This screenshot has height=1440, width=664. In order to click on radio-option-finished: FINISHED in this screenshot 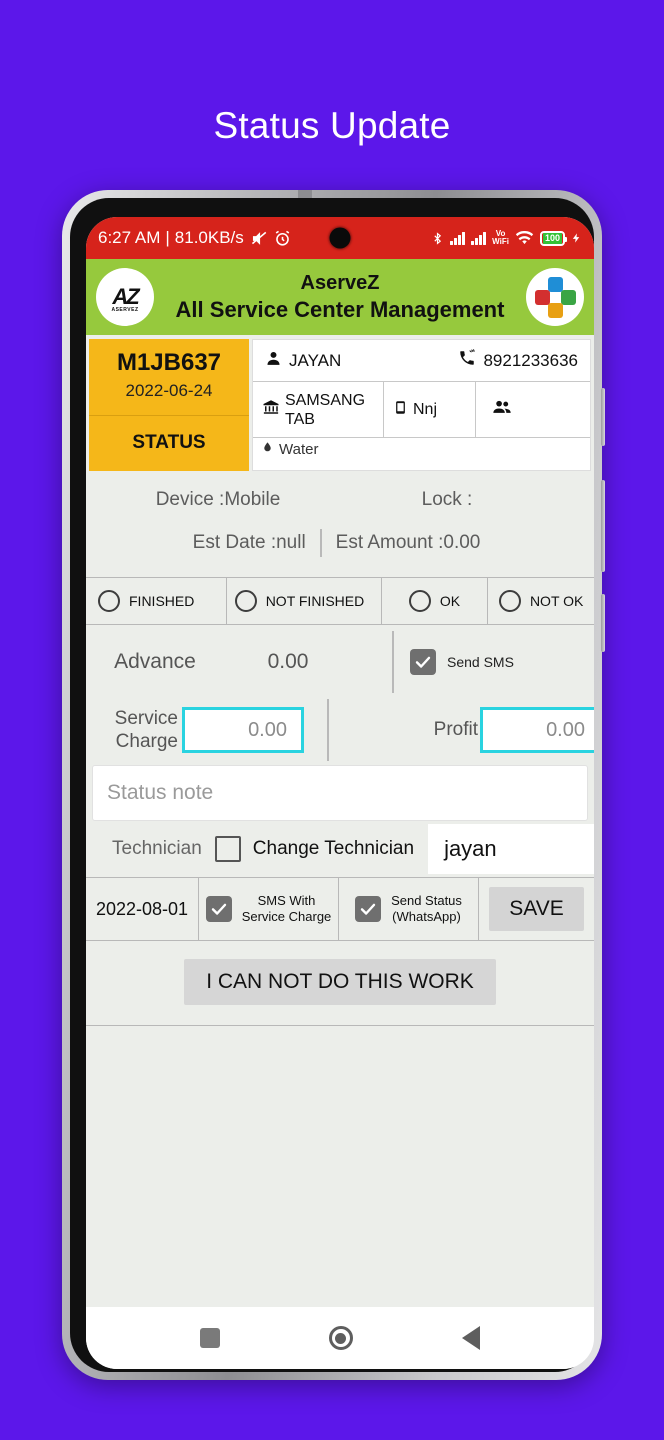, I will do `click(156, 601)`.